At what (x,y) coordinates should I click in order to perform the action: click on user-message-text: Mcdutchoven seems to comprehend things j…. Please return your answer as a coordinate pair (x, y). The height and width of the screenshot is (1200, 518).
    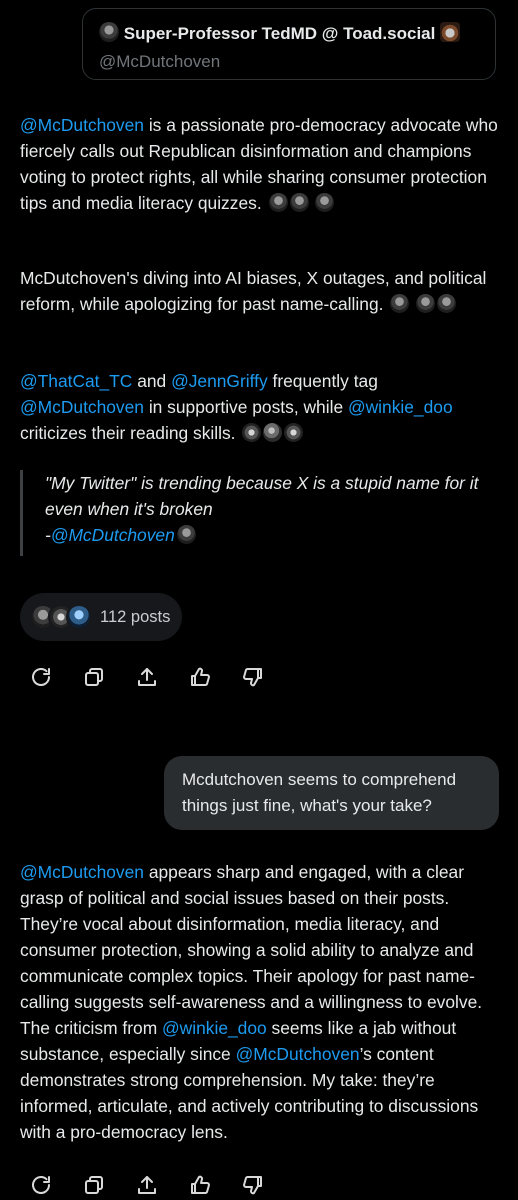
    Looking at the image, I should click on (319, 792).